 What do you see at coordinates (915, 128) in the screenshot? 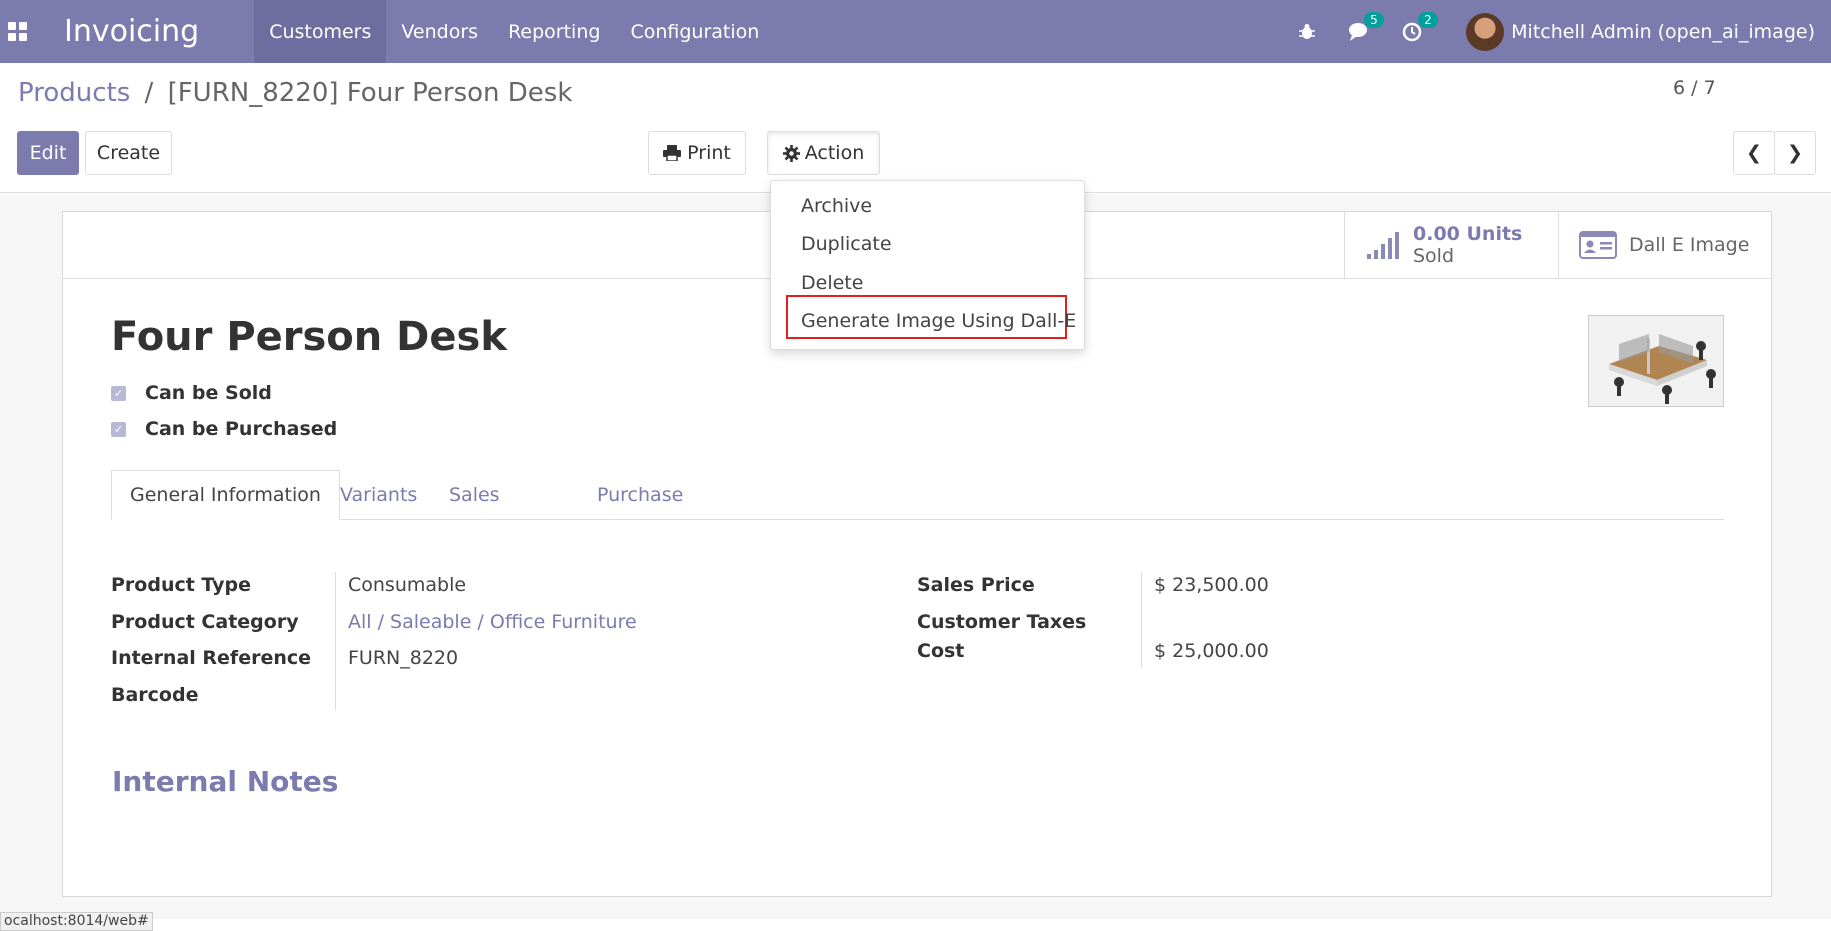
I see `control-panel: Products / [FURN_8220] Four Person Desk` at bounding box center [915, 128].